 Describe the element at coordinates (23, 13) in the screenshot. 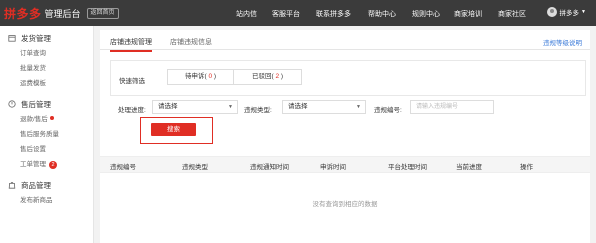

I see `brand-logo: 拼多多` at that location.